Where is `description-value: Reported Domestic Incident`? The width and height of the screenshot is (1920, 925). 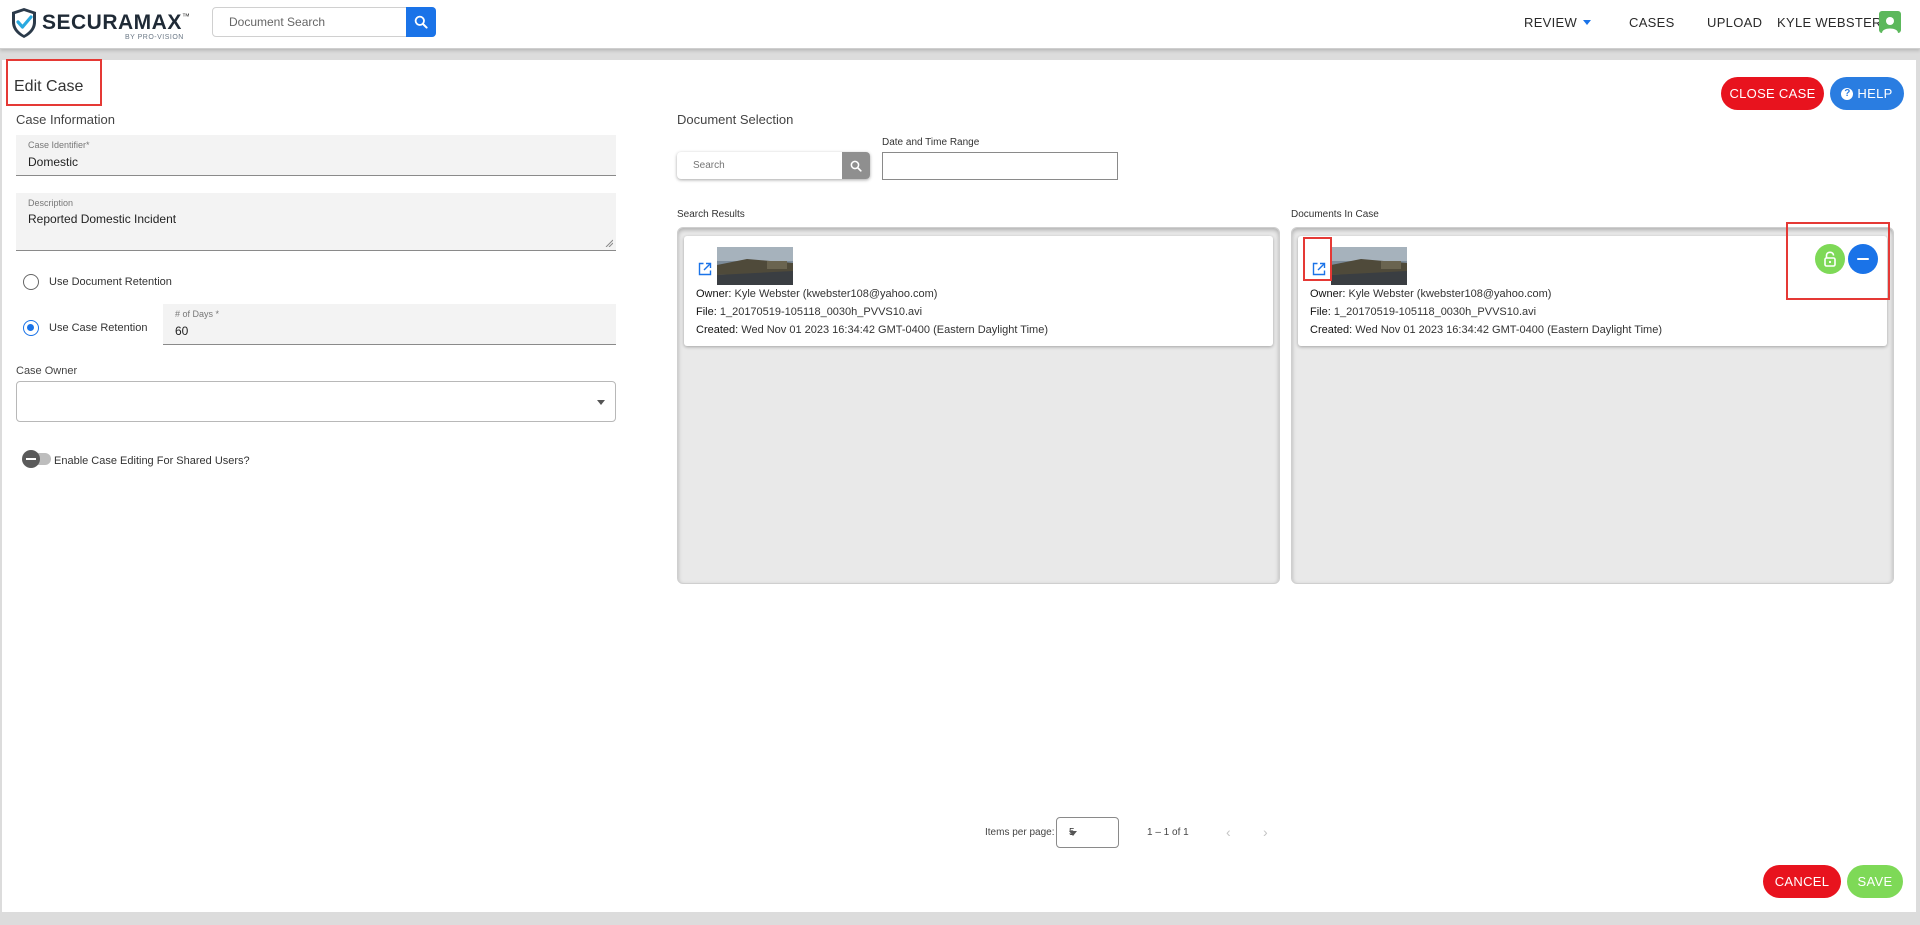 description-value: Reported Domestic Incident is located at coordinates (102, 219).